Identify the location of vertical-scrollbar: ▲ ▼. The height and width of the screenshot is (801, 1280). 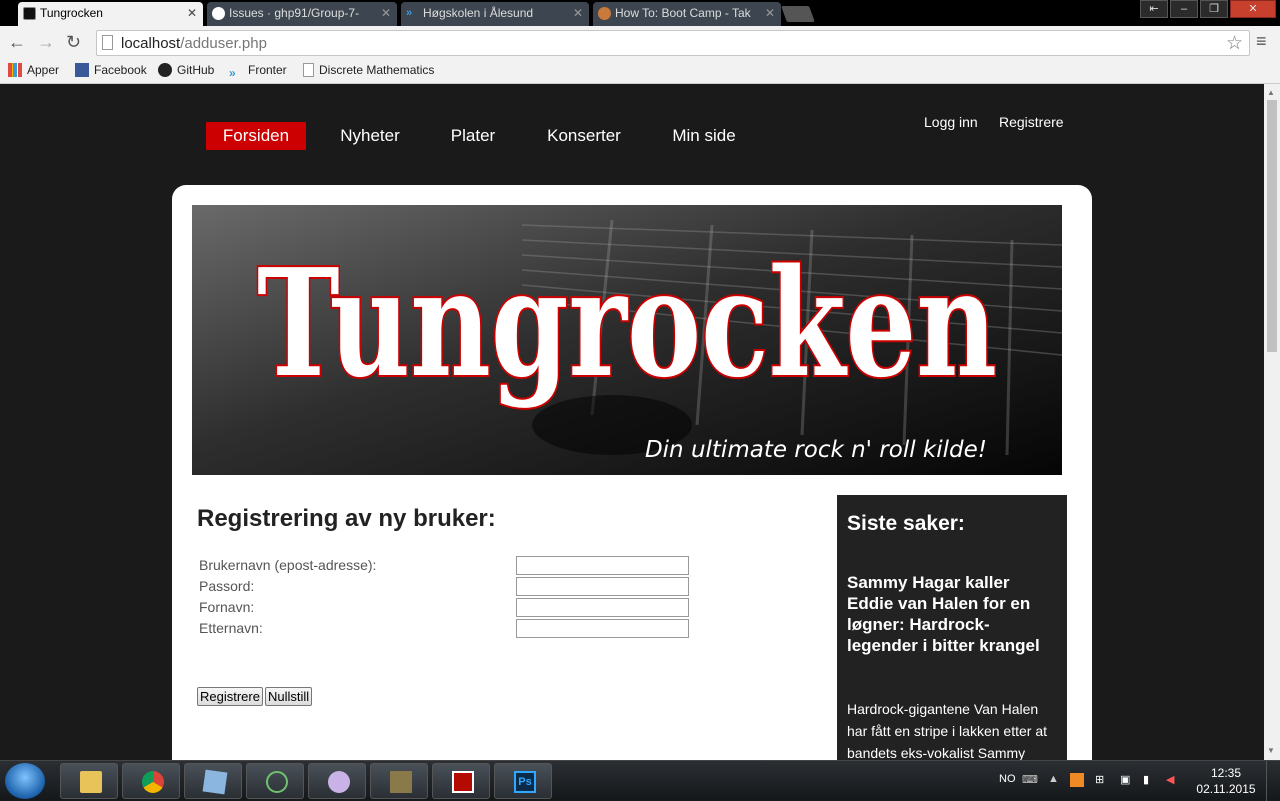
(1272, 422).